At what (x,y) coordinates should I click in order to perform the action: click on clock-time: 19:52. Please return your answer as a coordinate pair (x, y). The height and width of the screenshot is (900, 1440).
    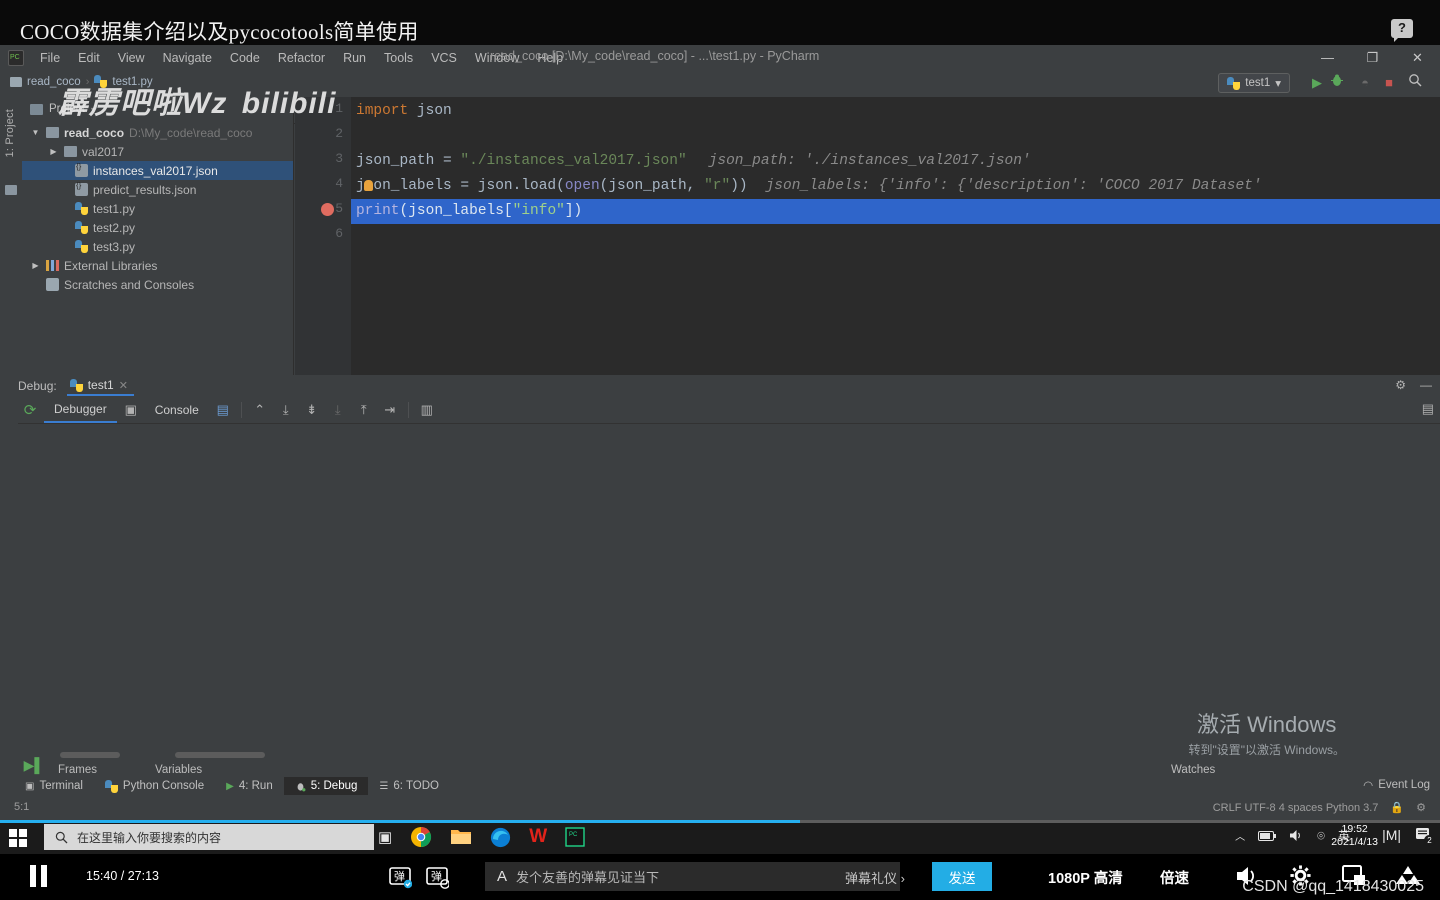
    Looking at the image, I should click on (1354, 829).